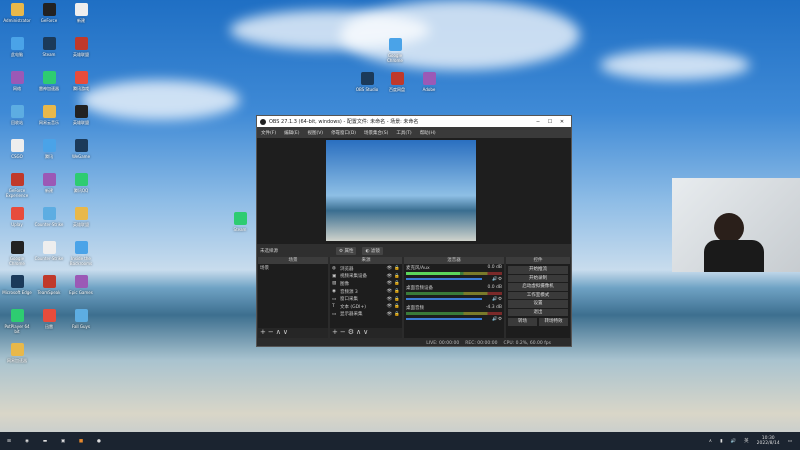 Image resolution: width=800 pixels, height=450 pixels. I want to click on edge-icon: ◉, so click(27, 441).